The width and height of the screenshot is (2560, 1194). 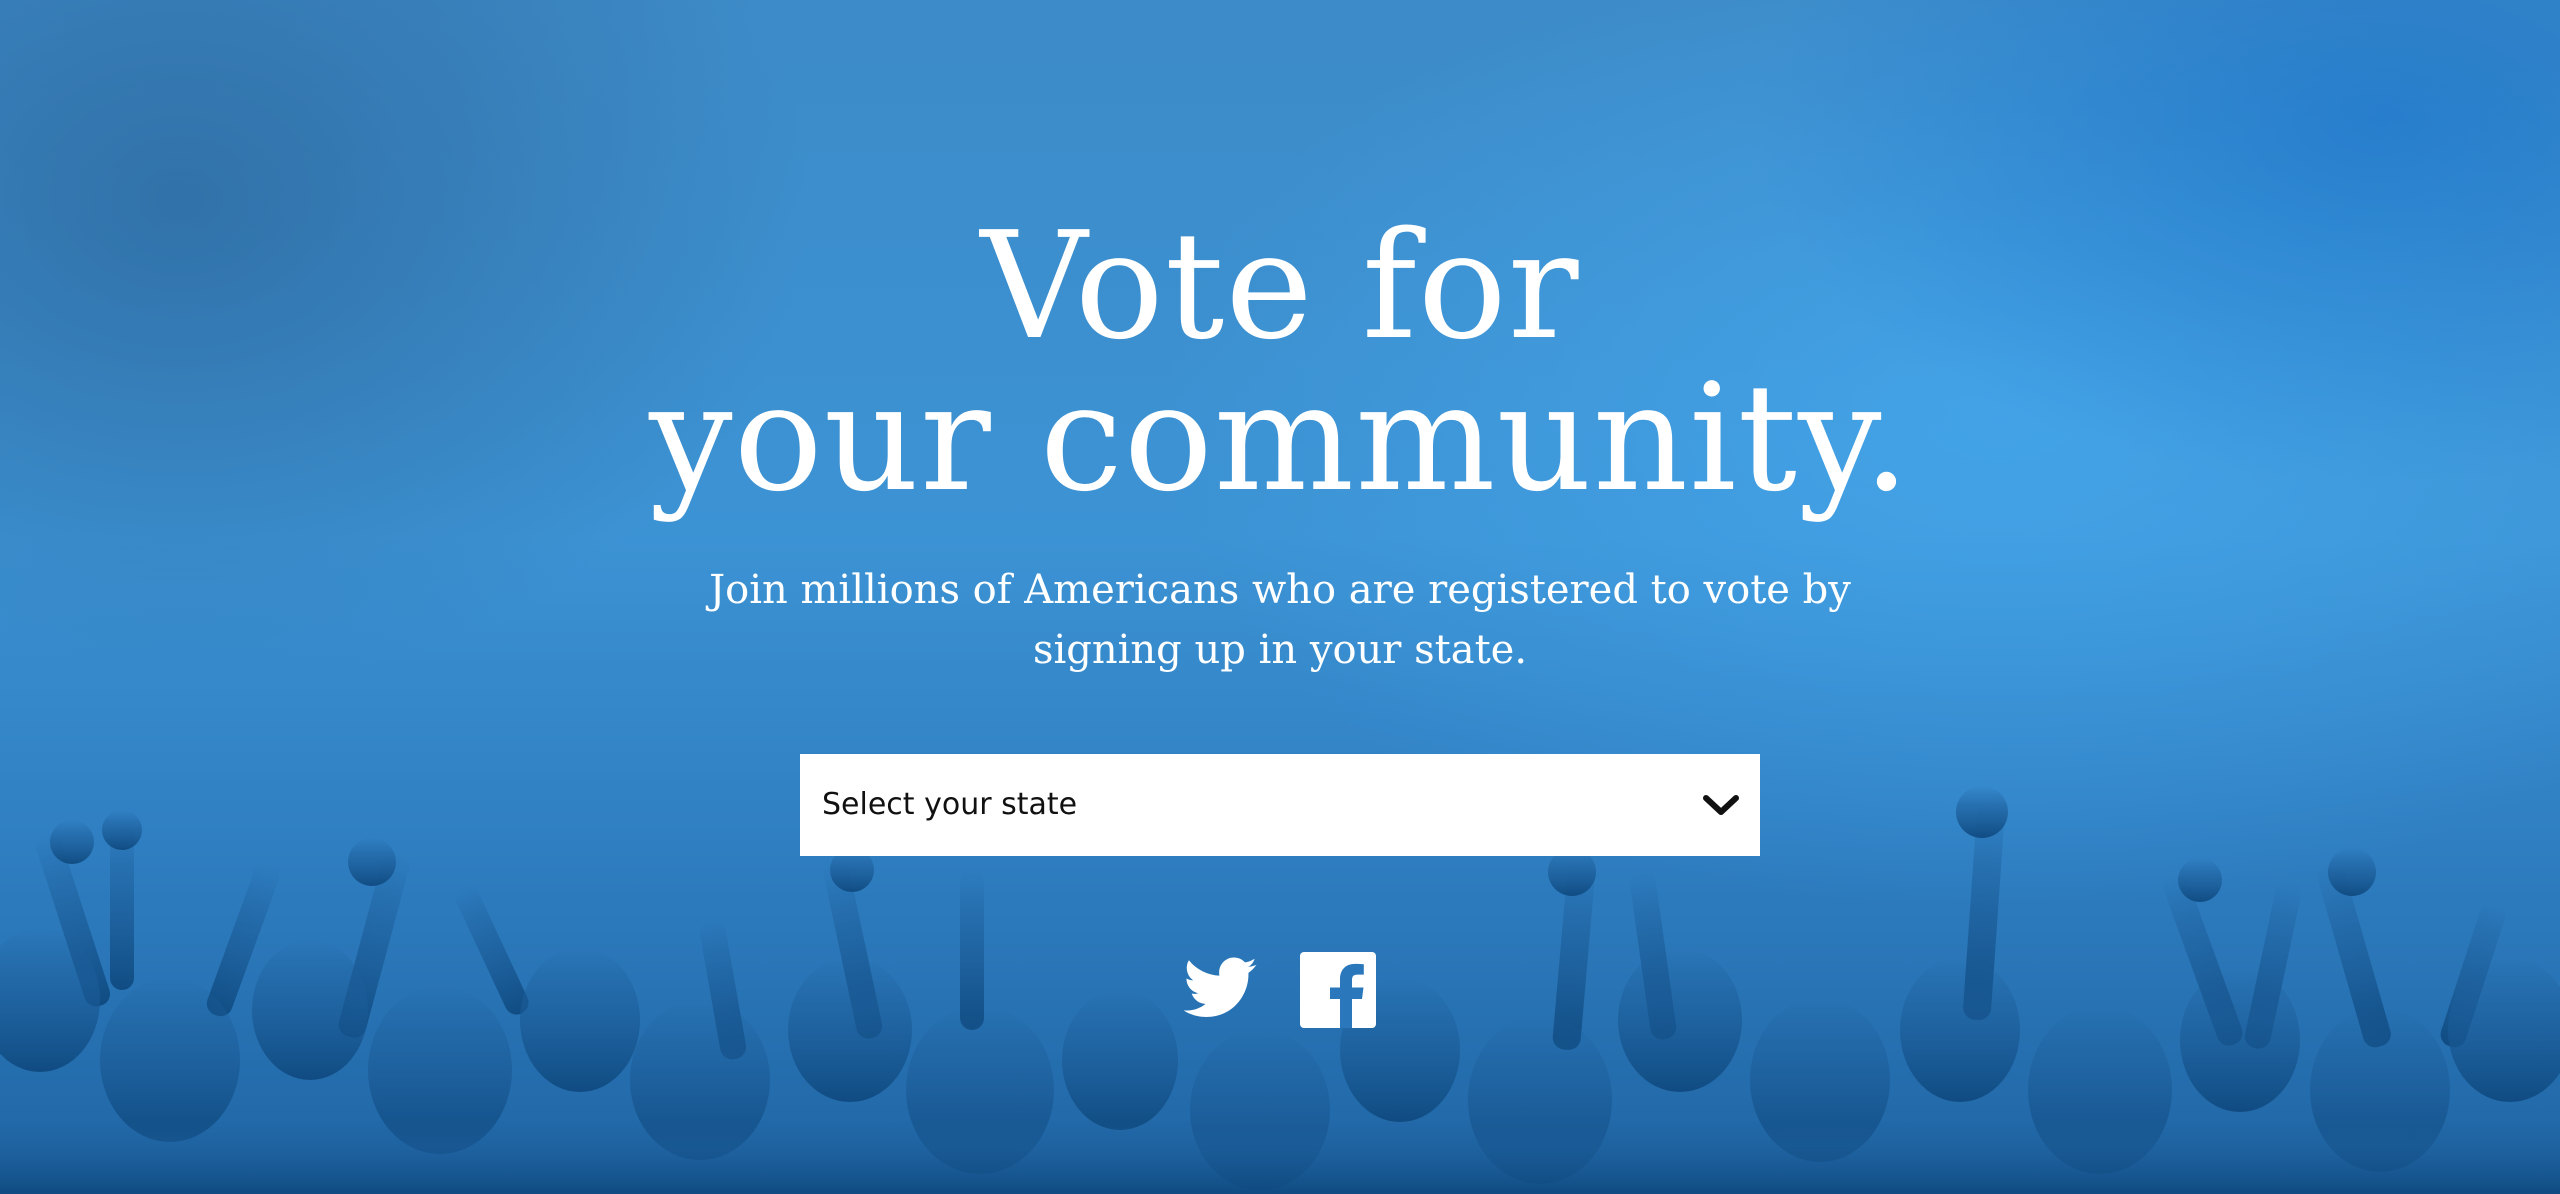 I want to click on twitter-icon, so click(x=1221, y=988).